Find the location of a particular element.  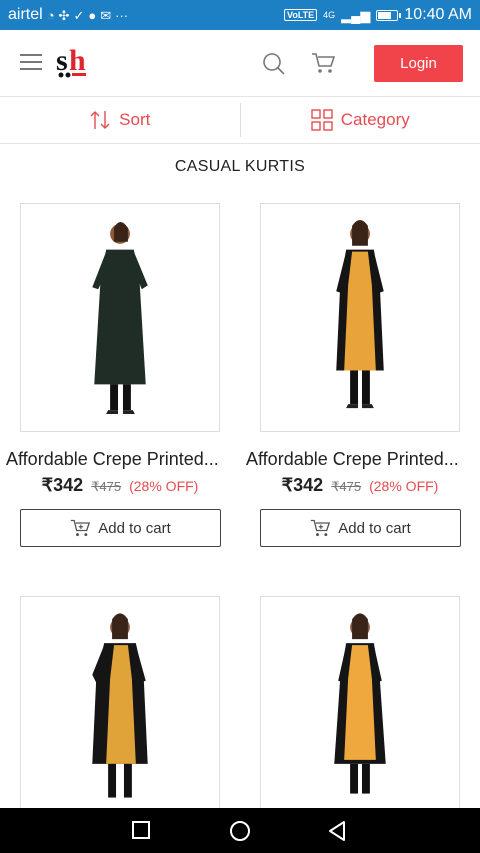

sort-button: Sort is located at coordinates (120, 120).